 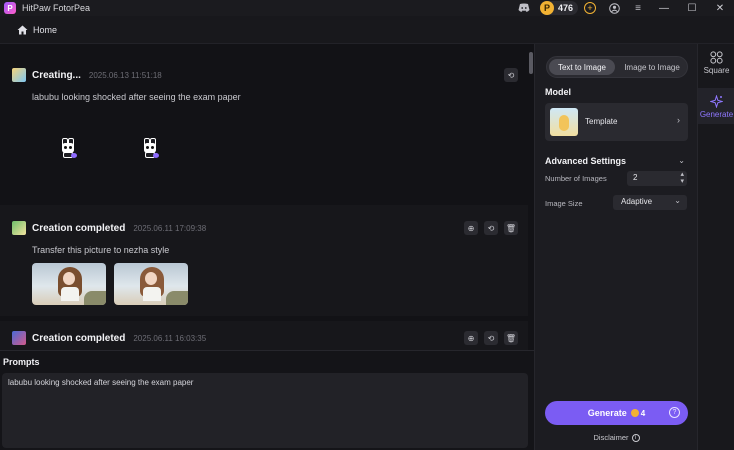 I want to click on generate-cost: 4, so click(x=643, y=413).